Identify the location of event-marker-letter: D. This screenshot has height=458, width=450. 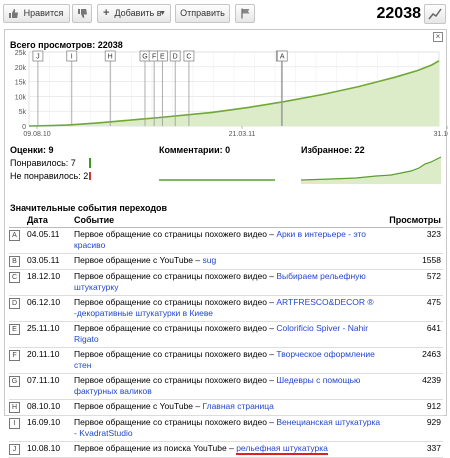
(175, 57).